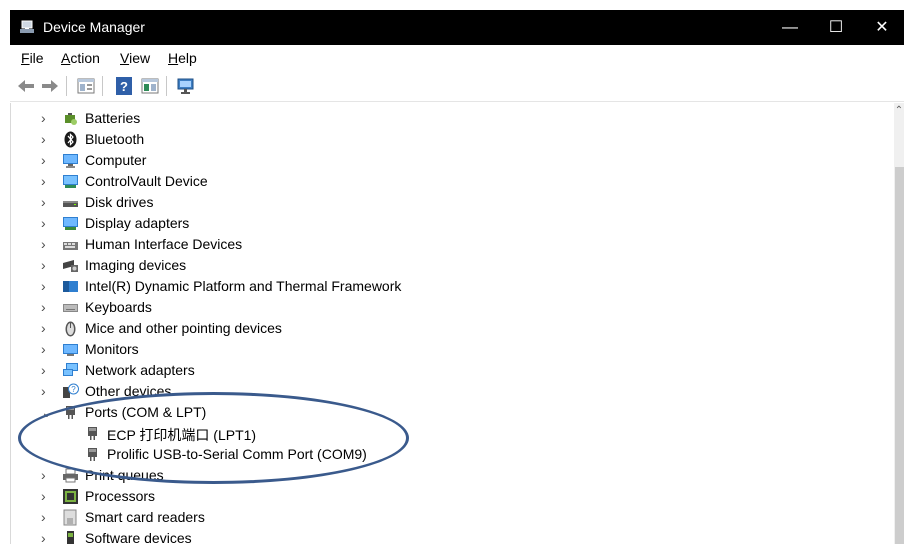  I want to click on tree-item-label: Print queues, so click(124, 475).